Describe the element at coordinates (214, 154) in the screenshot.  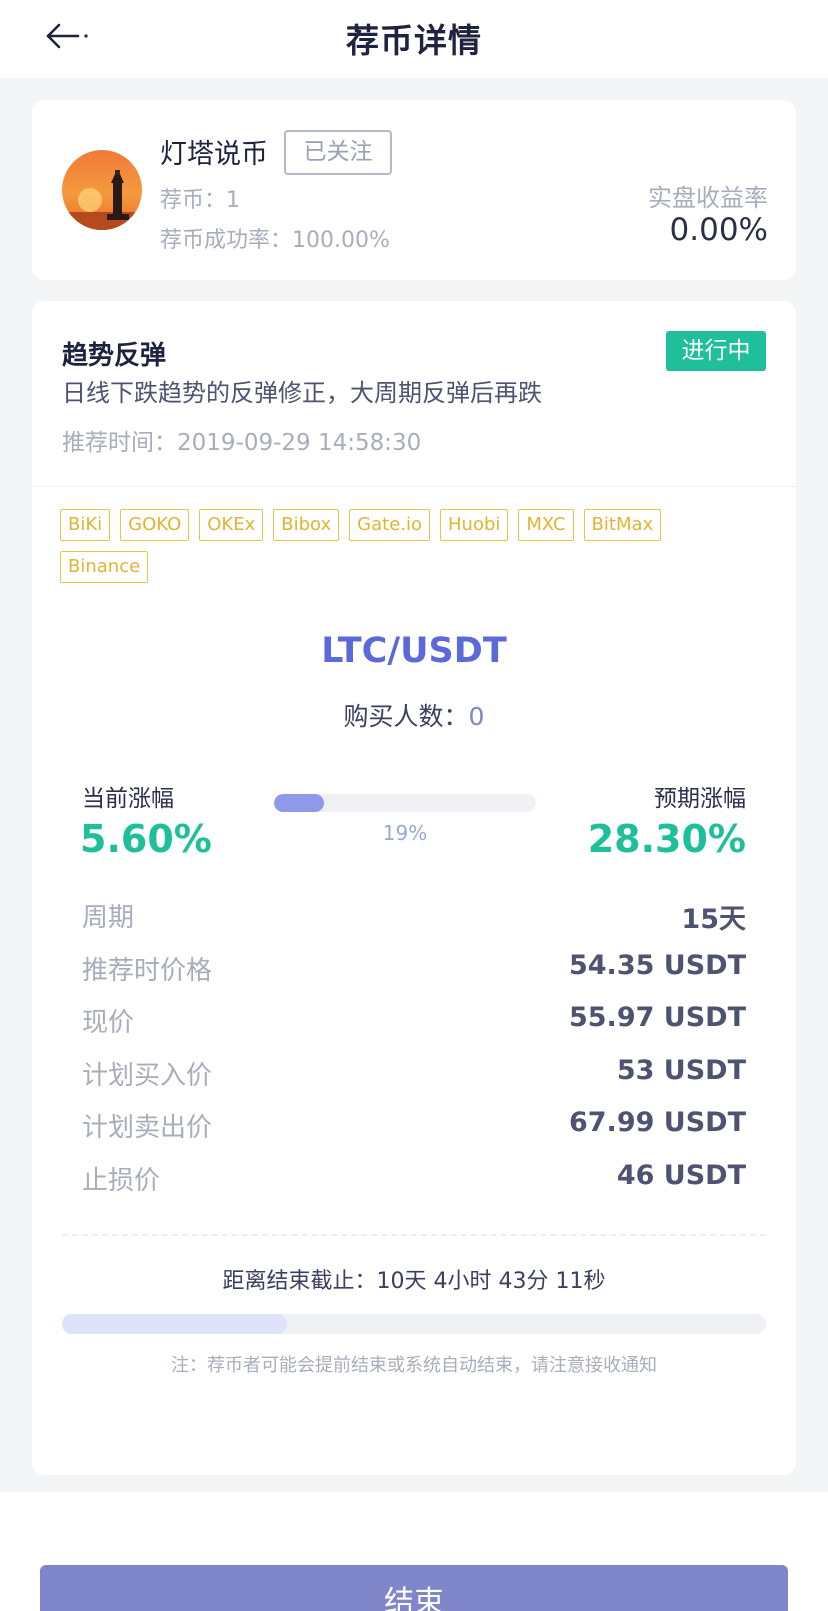
I see `author-name: 灯塔说币` at that location.